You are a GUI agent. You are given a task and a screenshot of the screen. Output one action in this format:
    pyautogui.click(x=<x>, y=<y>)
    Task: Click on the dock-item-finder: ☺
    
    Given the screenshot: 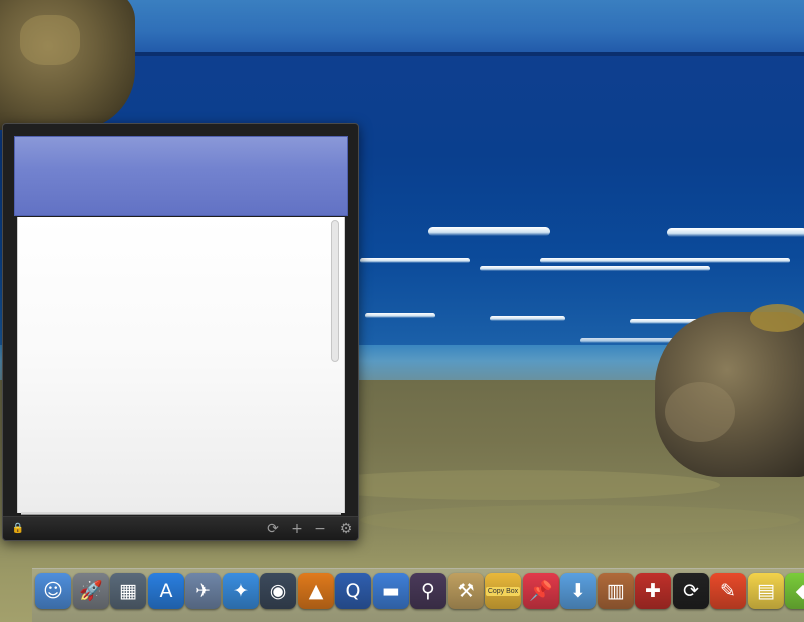 What is the action you would take?
    pyautogui.click(x=53, y=591)
    